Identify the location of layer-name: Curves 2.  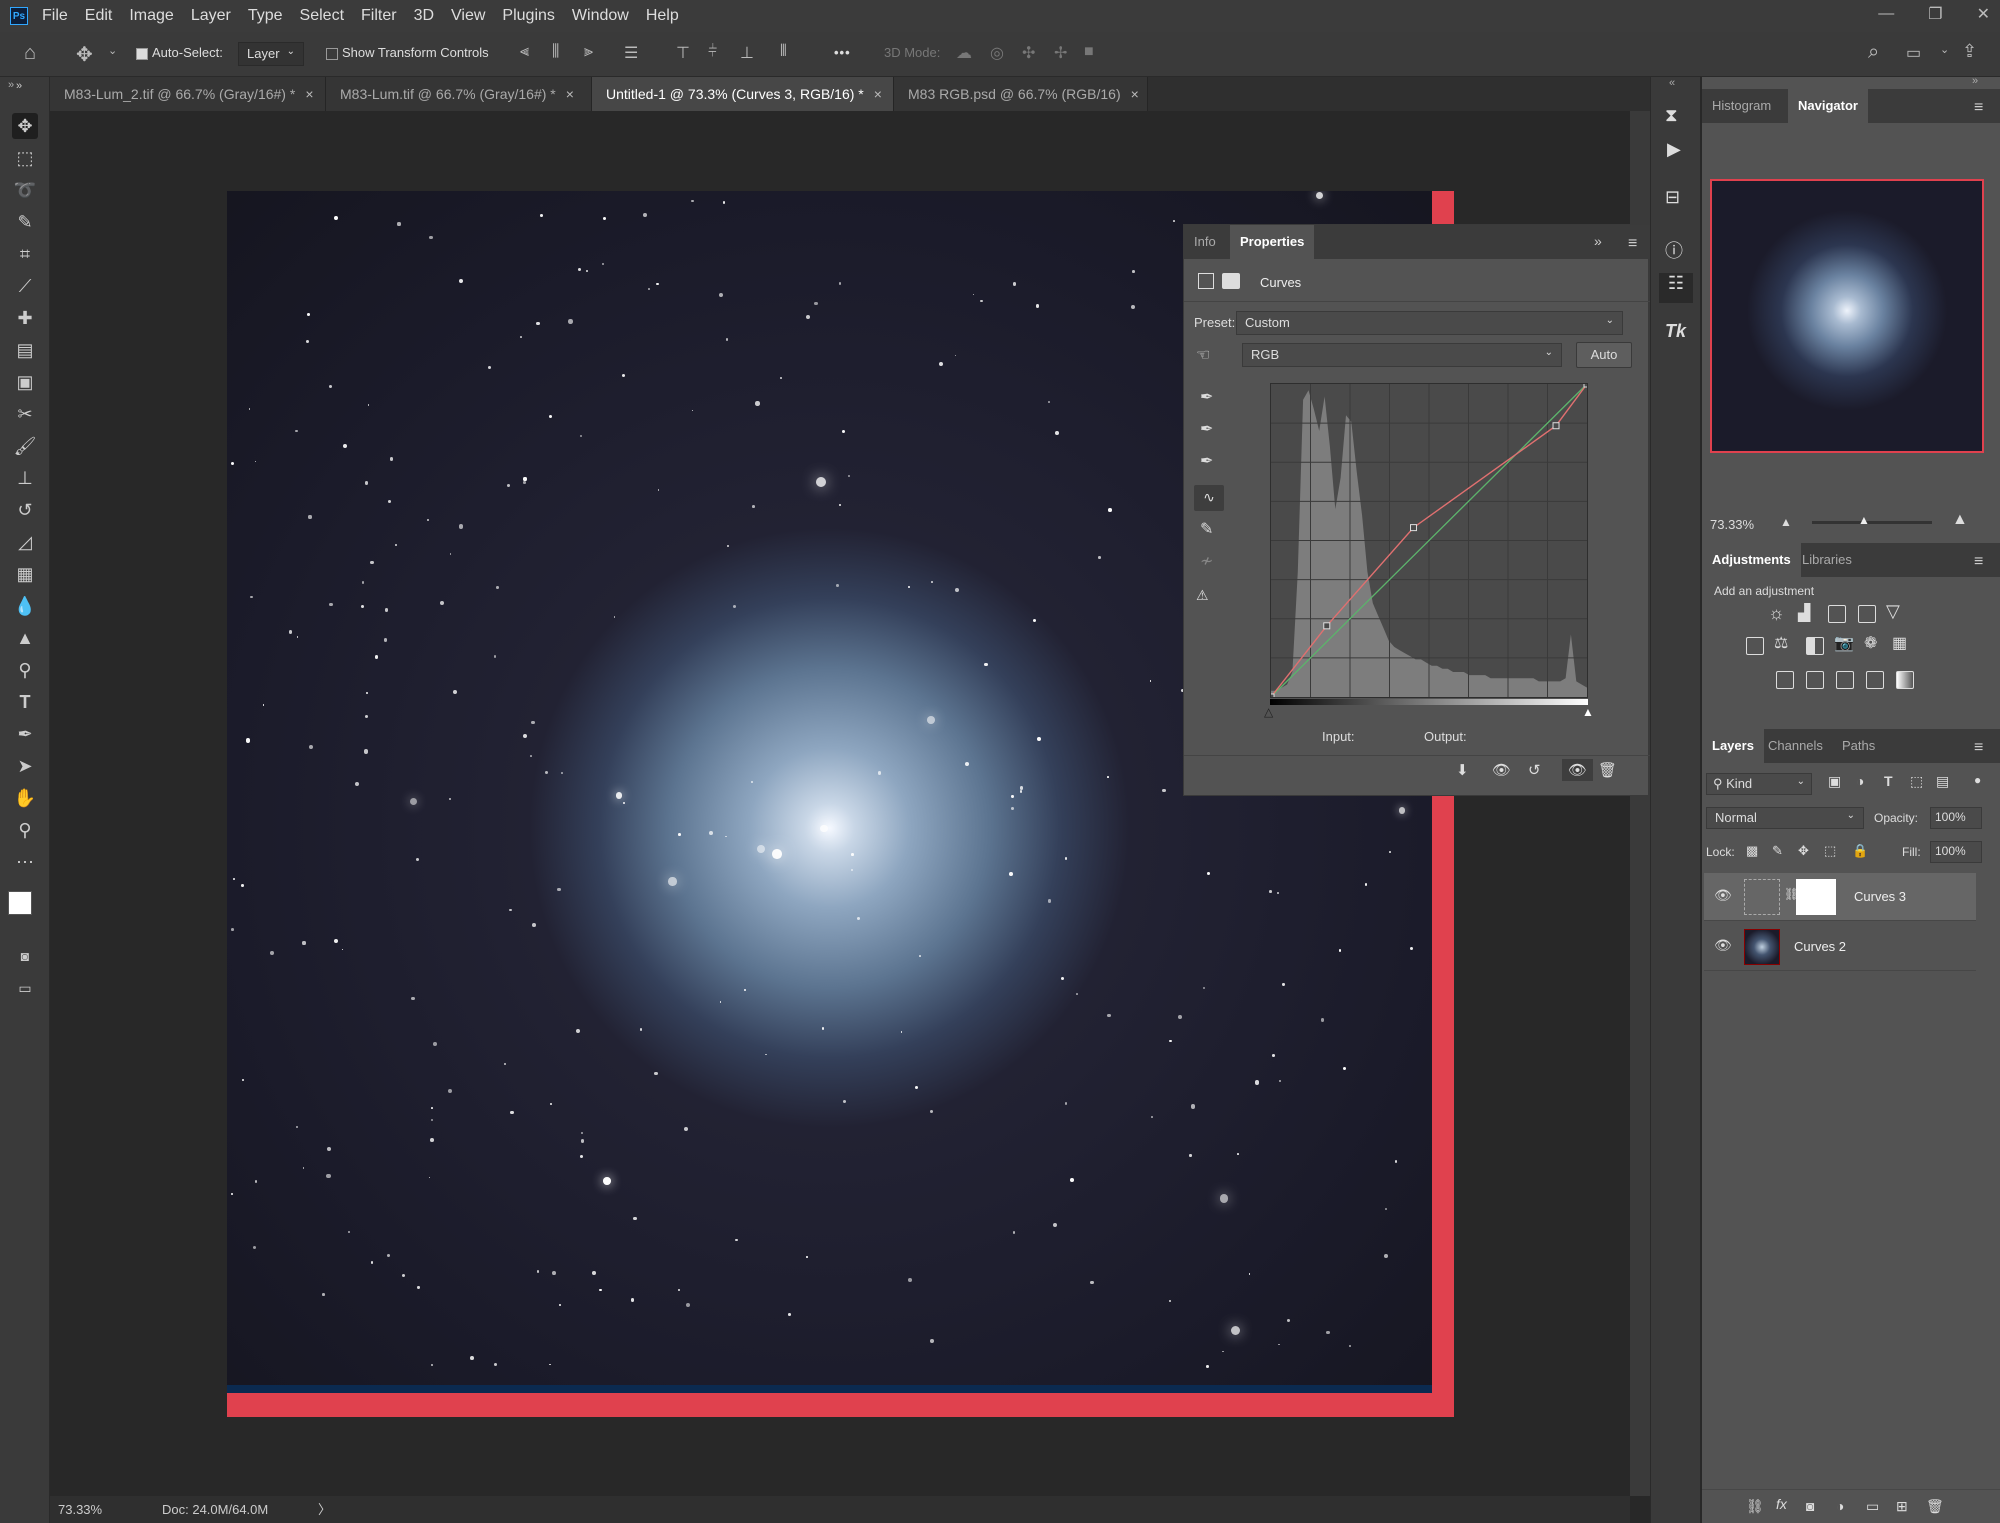
(1820, 946).